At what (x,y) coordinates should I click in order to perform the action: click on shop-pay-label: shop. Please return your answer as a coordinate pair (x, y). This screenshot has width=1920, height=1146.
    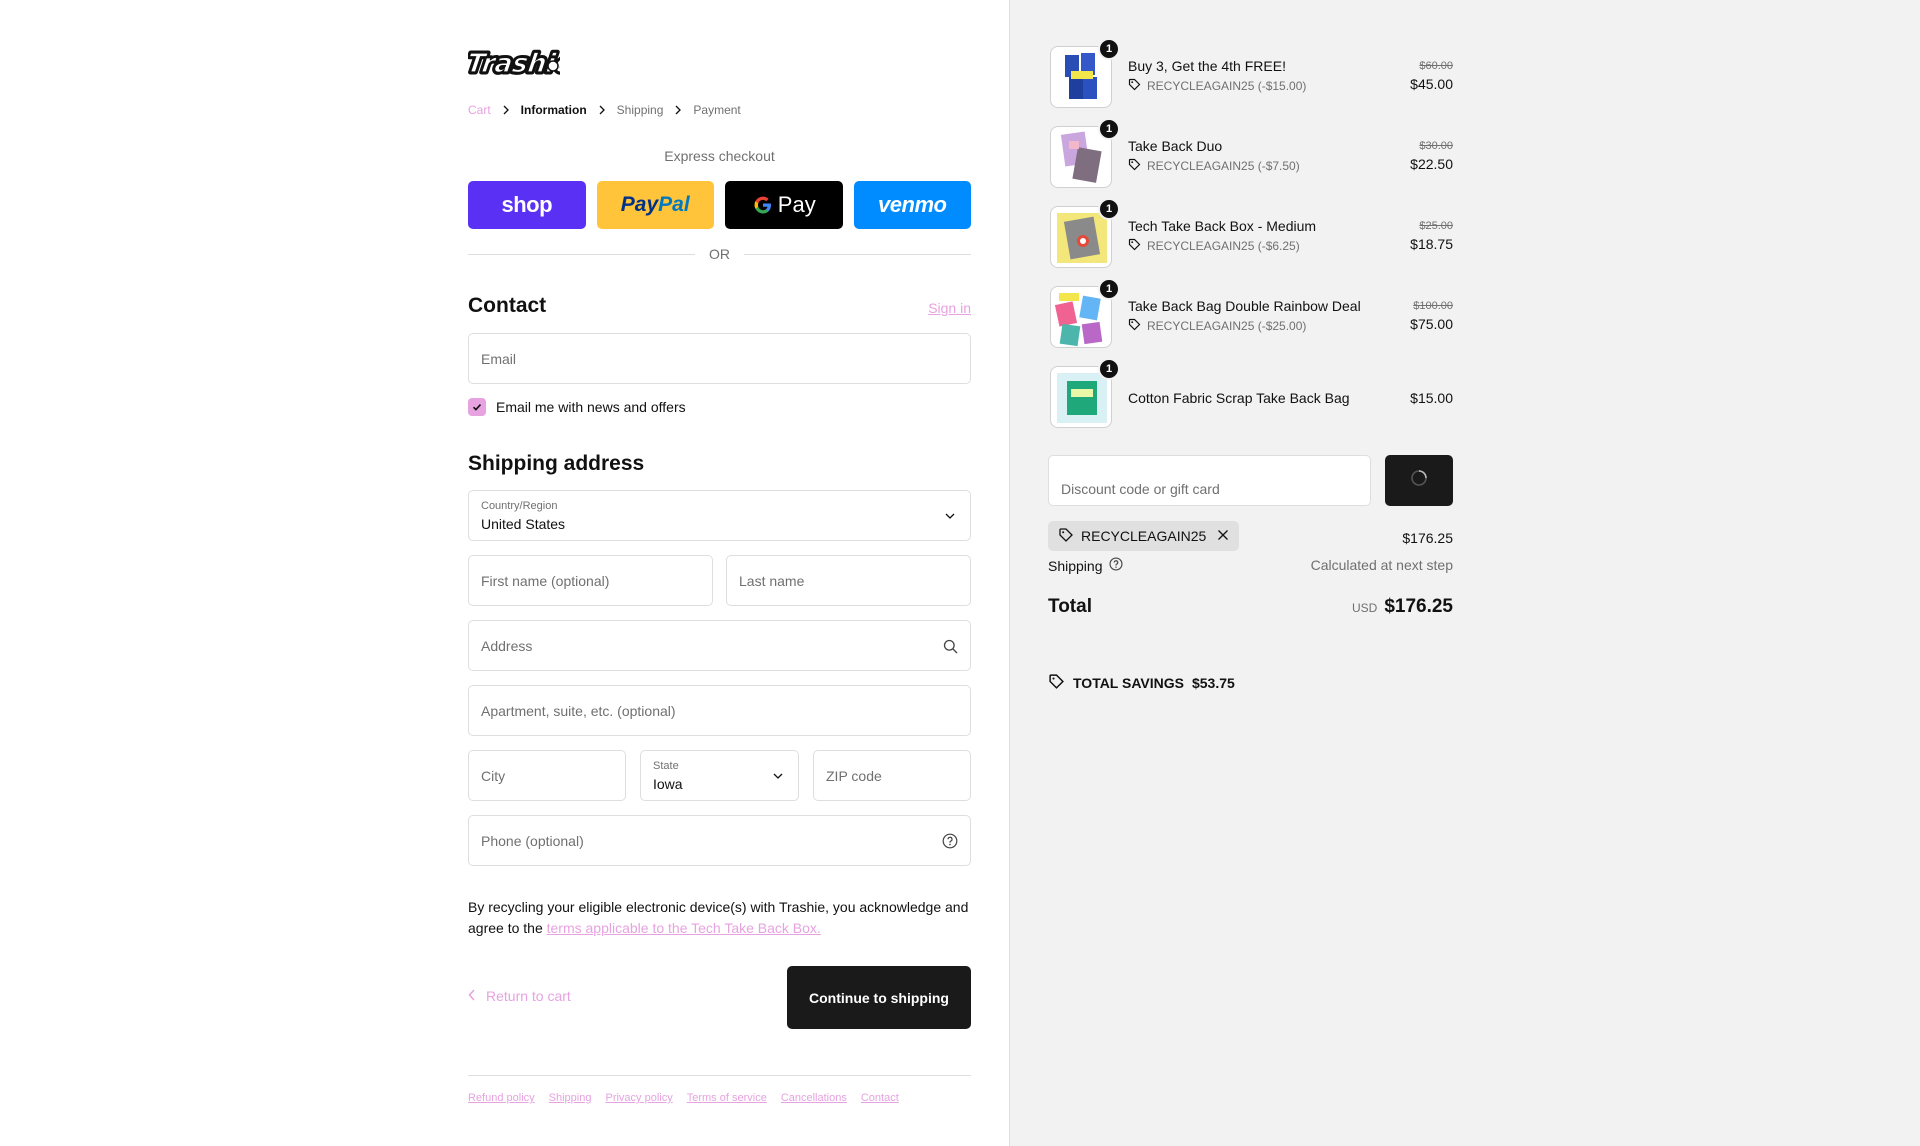
    Looking at the image, I should click on (527, 204).